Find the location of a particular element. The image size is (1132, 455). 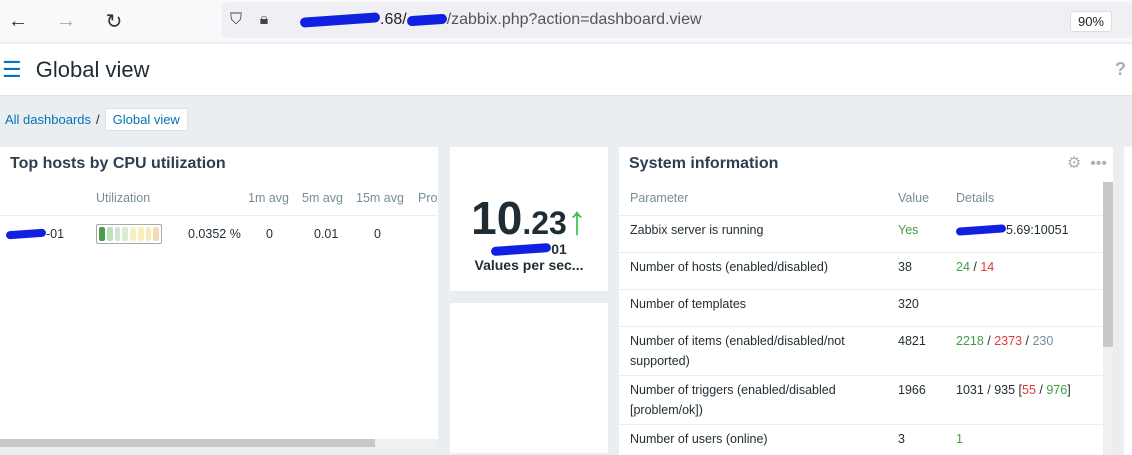

item-value: 10.23↑ is located at coordinates (529, 218).